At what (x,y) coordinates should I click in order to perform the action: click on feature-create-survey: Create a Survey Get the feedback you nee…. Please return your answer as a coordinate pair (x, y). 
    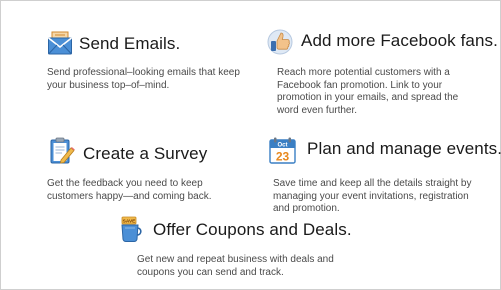
    Looking at the image, I should click on (147, 172).